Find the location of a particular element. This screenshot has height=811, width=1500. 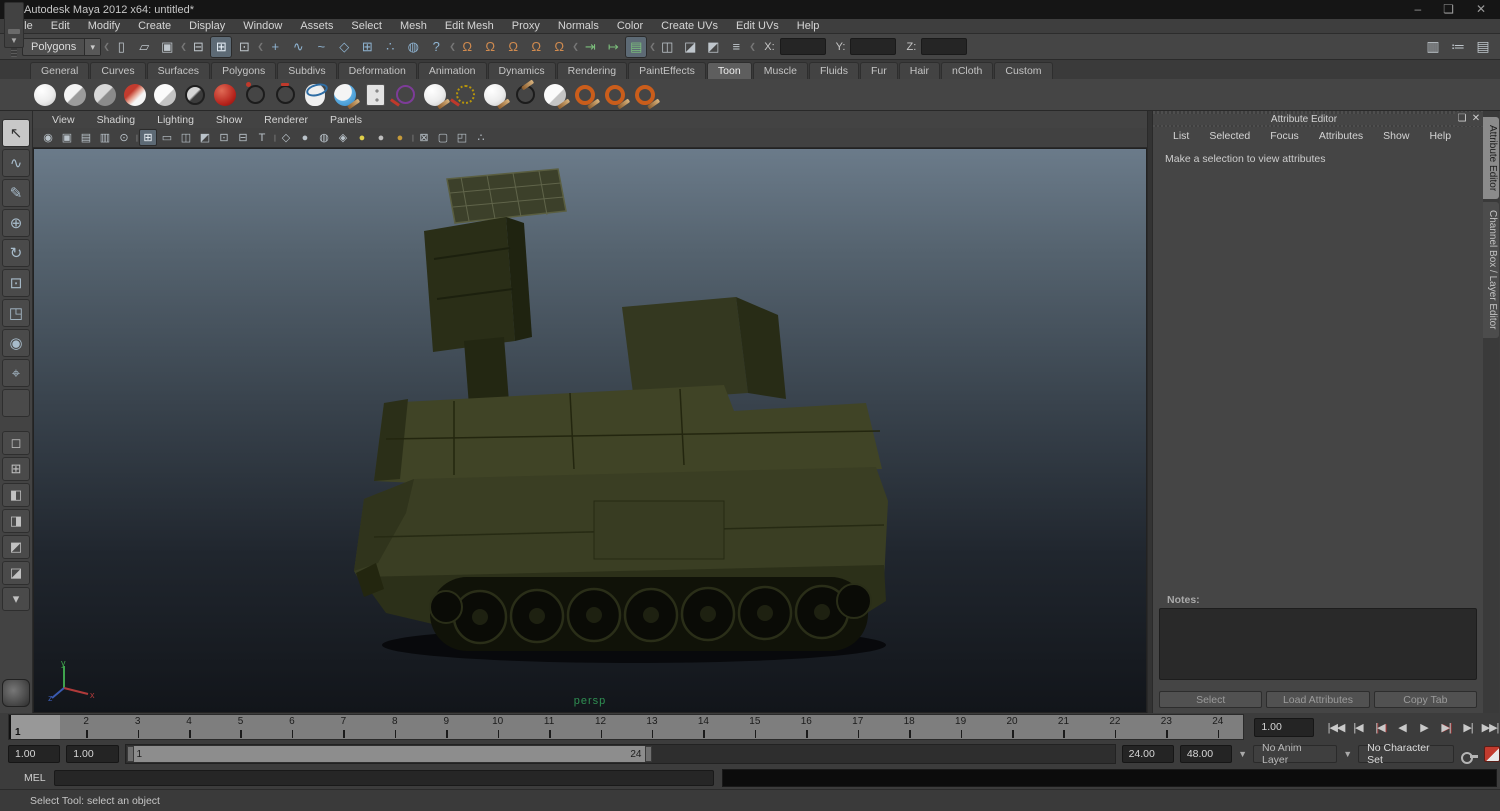

close-panel-icon: ✕ is located at coordinates (1476, 119).